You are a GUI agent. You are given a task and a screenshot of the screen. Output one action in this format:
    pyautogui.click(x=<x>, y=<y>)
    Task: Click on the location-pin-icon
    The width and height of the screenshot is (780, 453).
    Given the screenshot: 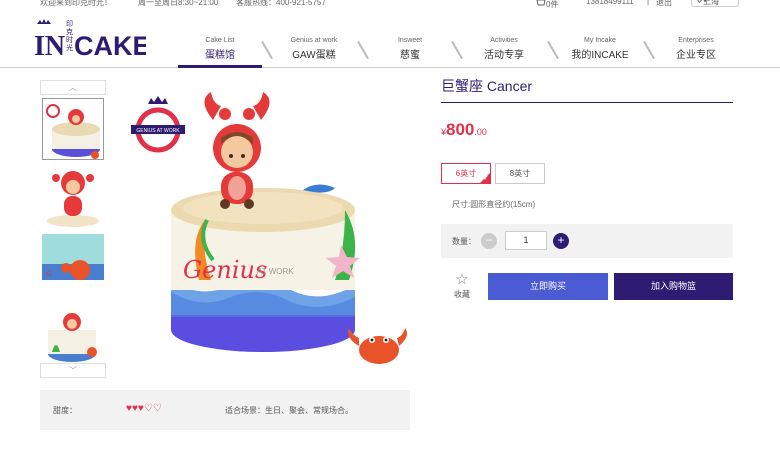 What is the action you would take?
    pyautogui.click(x=699, y=2)
    